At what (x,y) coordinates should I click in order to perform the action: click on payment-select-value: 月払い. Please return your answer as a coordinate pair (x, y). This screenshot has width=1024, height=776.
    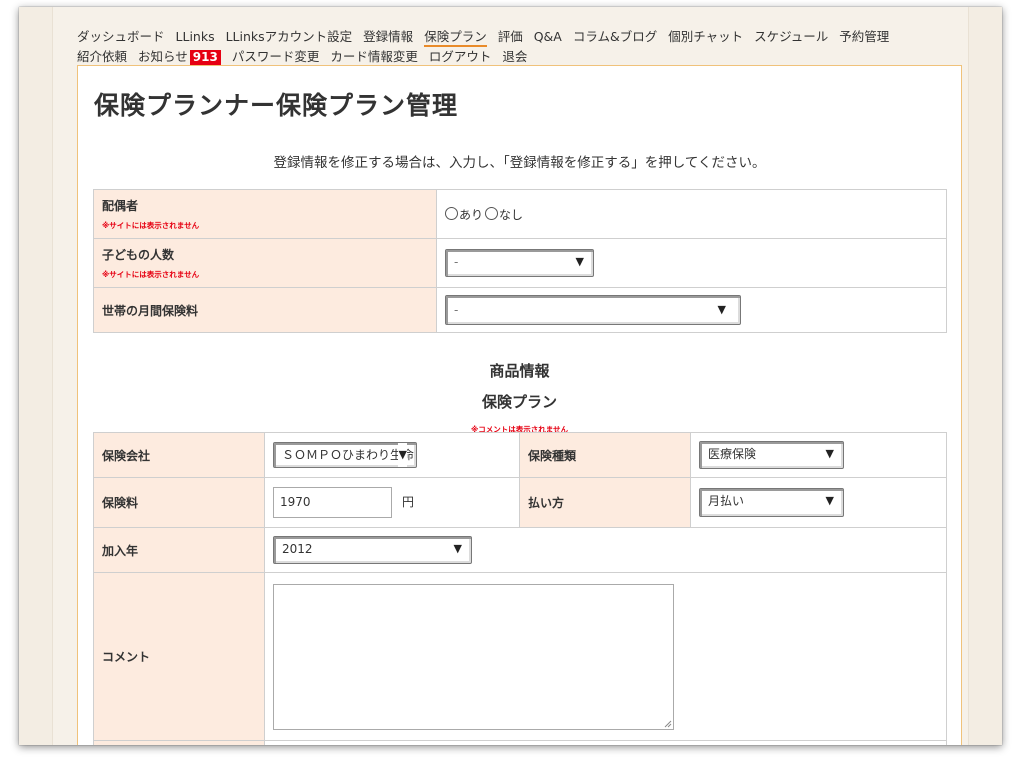
    Looking at the image, I should click on (726, 501).